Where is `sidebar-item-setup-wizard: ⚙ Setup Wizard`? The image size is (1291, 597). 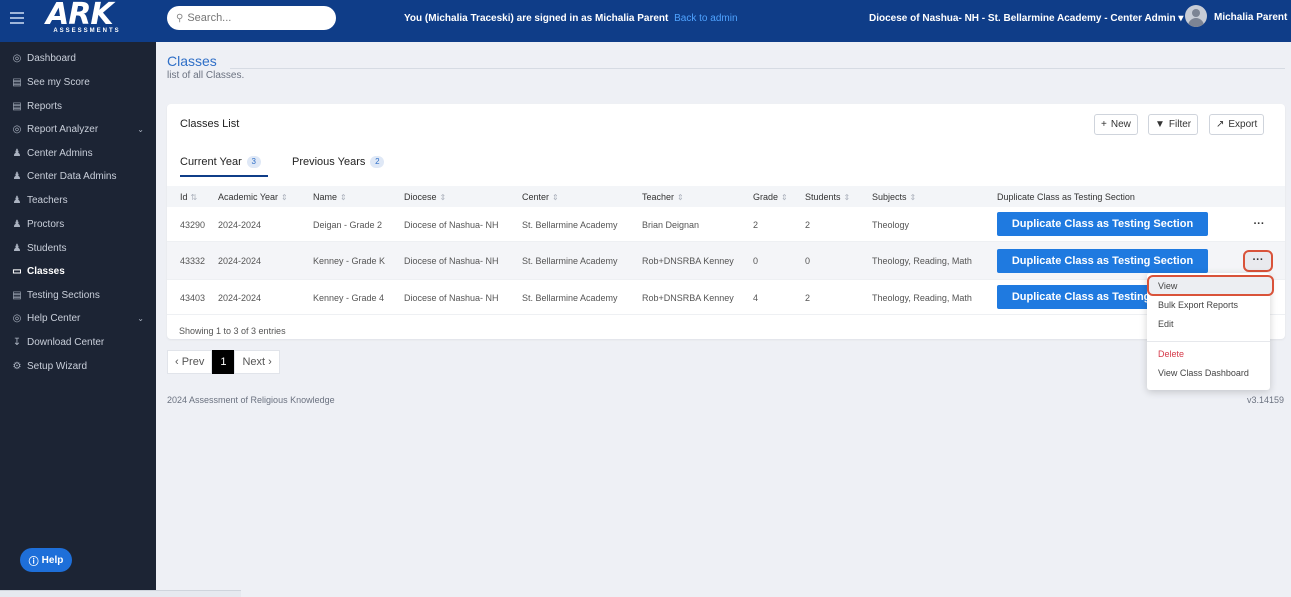
sidebar-item-setup-wizard: ⚙ Setup Wizard is located at coordinates (78, 366).